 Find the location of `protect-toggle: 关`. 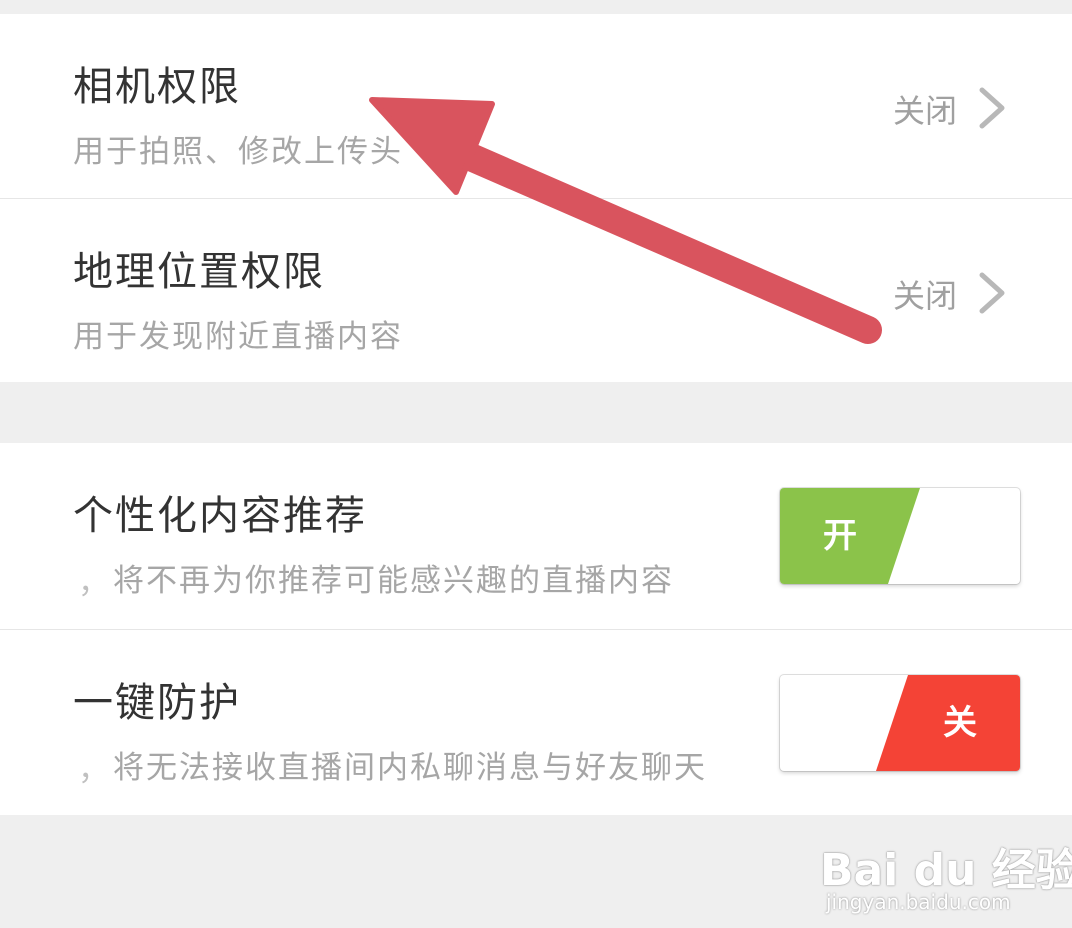

protect-toggle: 关 is located at coordinates (900, 723).